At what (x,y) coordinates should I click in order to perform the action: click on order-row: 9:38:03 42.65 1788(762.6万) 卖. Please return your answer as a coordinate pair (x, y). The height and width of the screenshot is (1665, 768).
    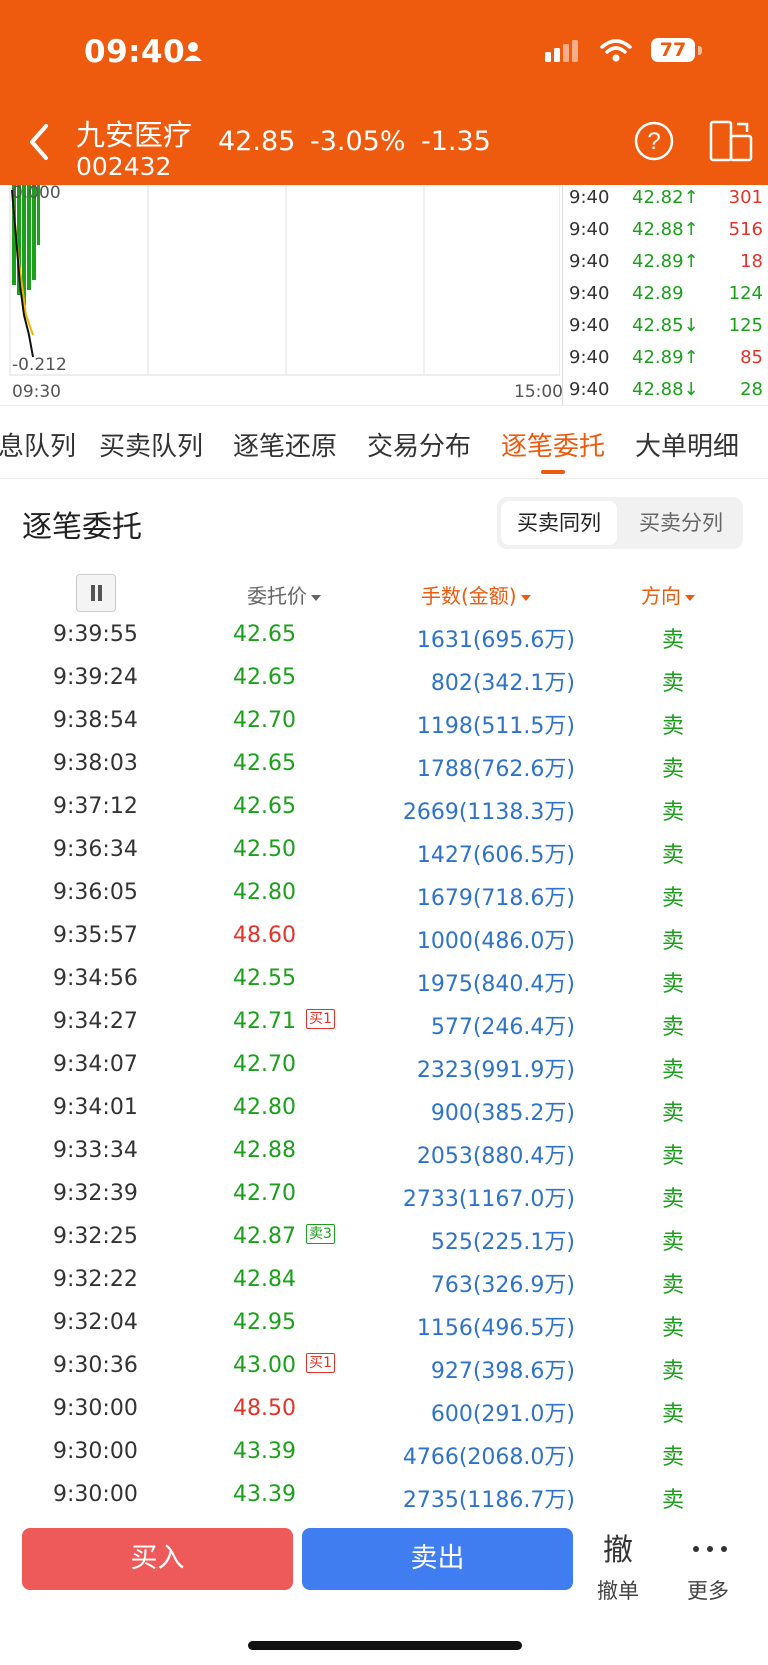
    Looking at the image, I should click on (384, 772).